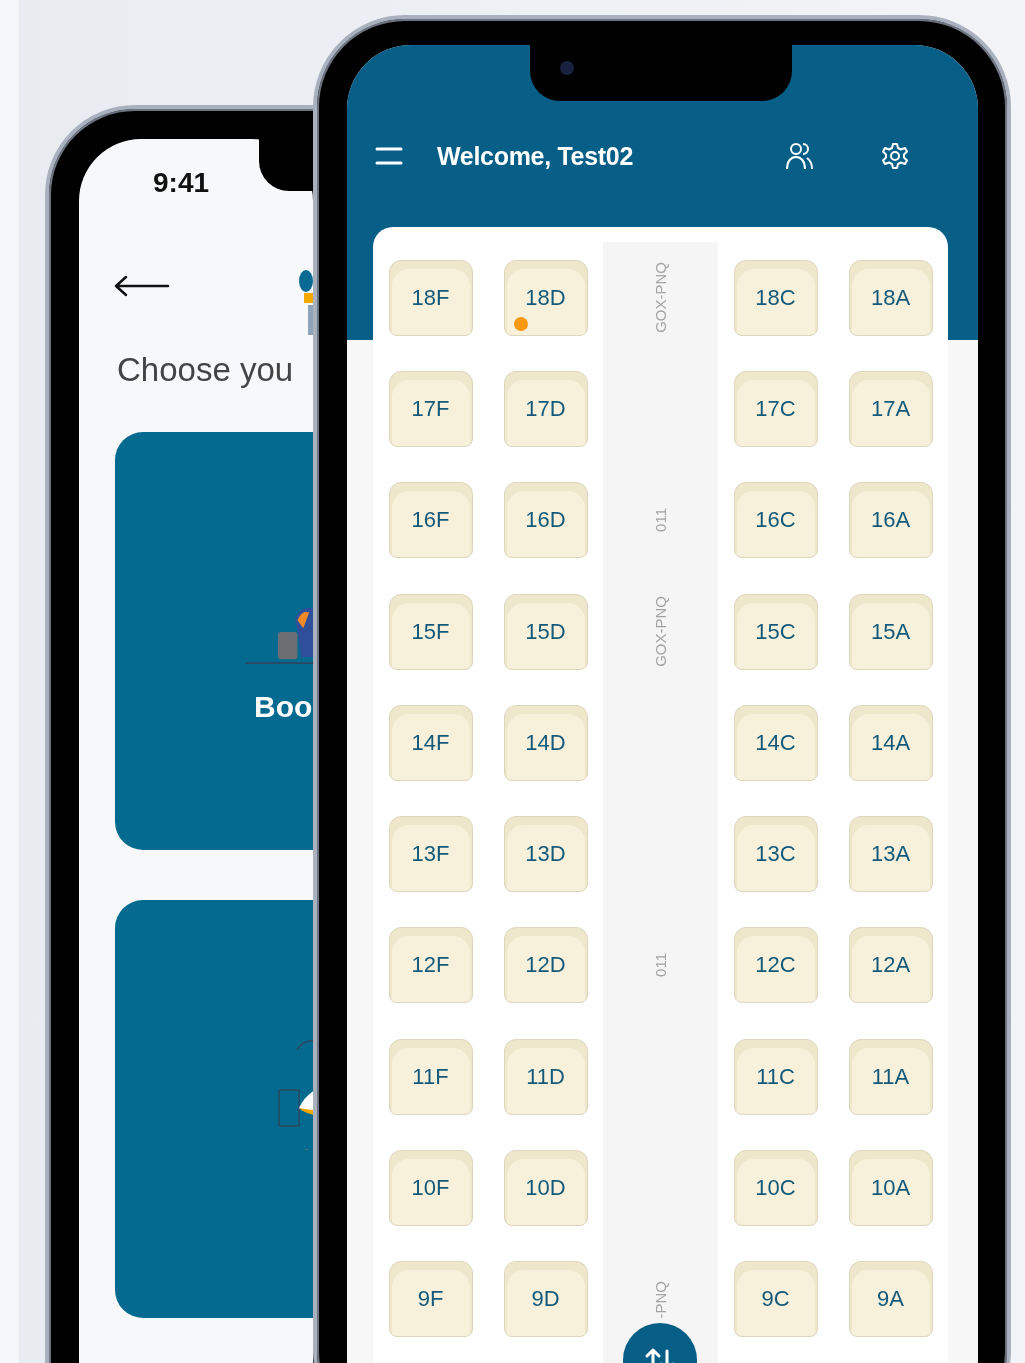 This screenshot has width=1025, height=1363. Describe the element at coordinates (430, 408) in the screenshot. I see `seat: 17F` at that location.